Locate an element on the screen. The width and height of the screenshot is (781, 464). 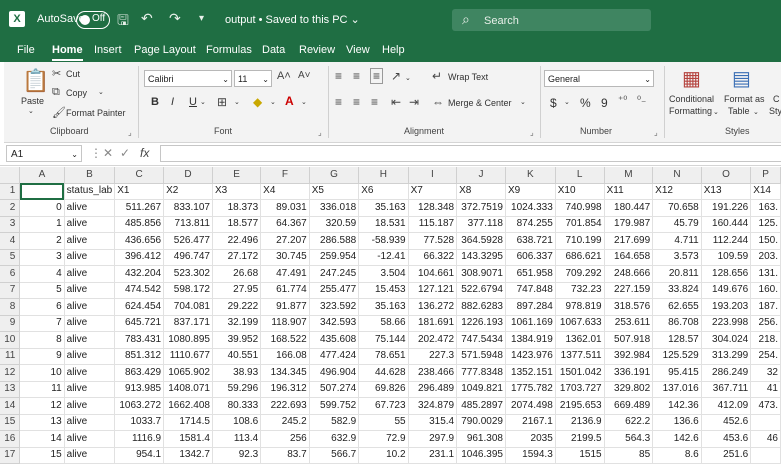
cell: 897.284 is located at coordinates (530, 307).